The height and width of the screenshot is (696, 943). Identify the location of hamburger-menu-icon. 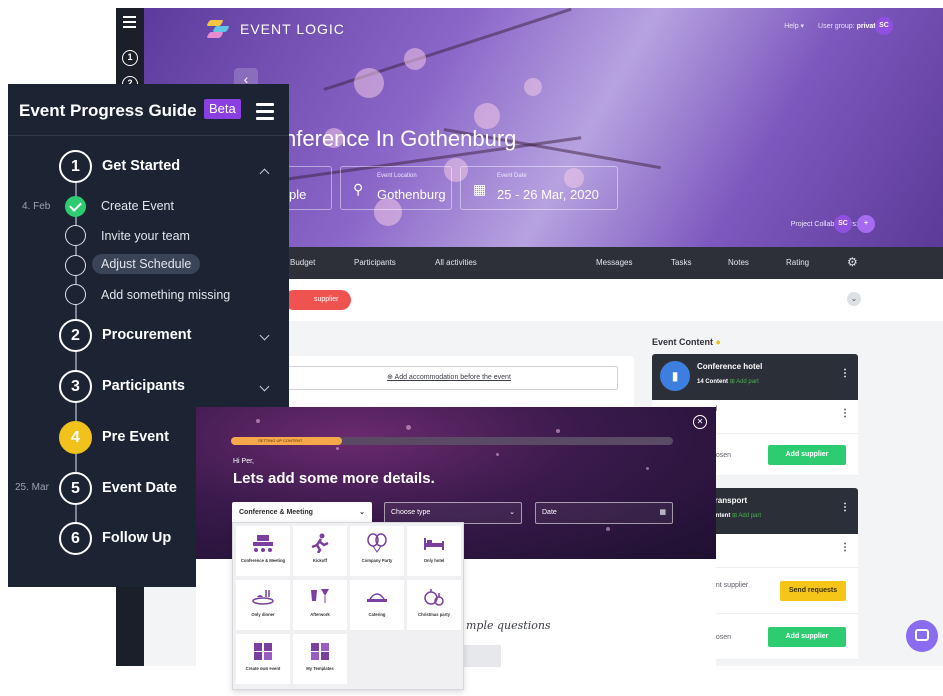
(265, 113).